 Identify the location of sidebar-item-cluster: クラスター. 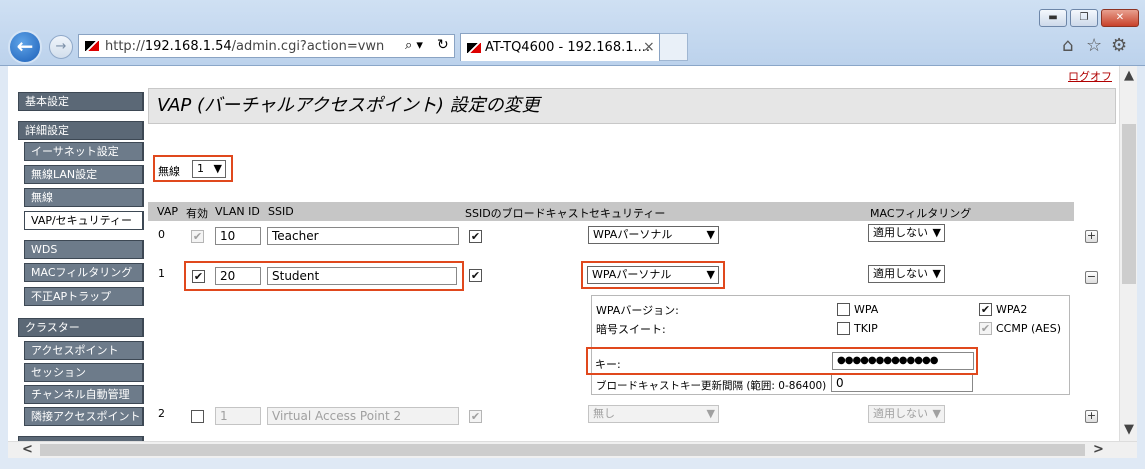
(81, 327).